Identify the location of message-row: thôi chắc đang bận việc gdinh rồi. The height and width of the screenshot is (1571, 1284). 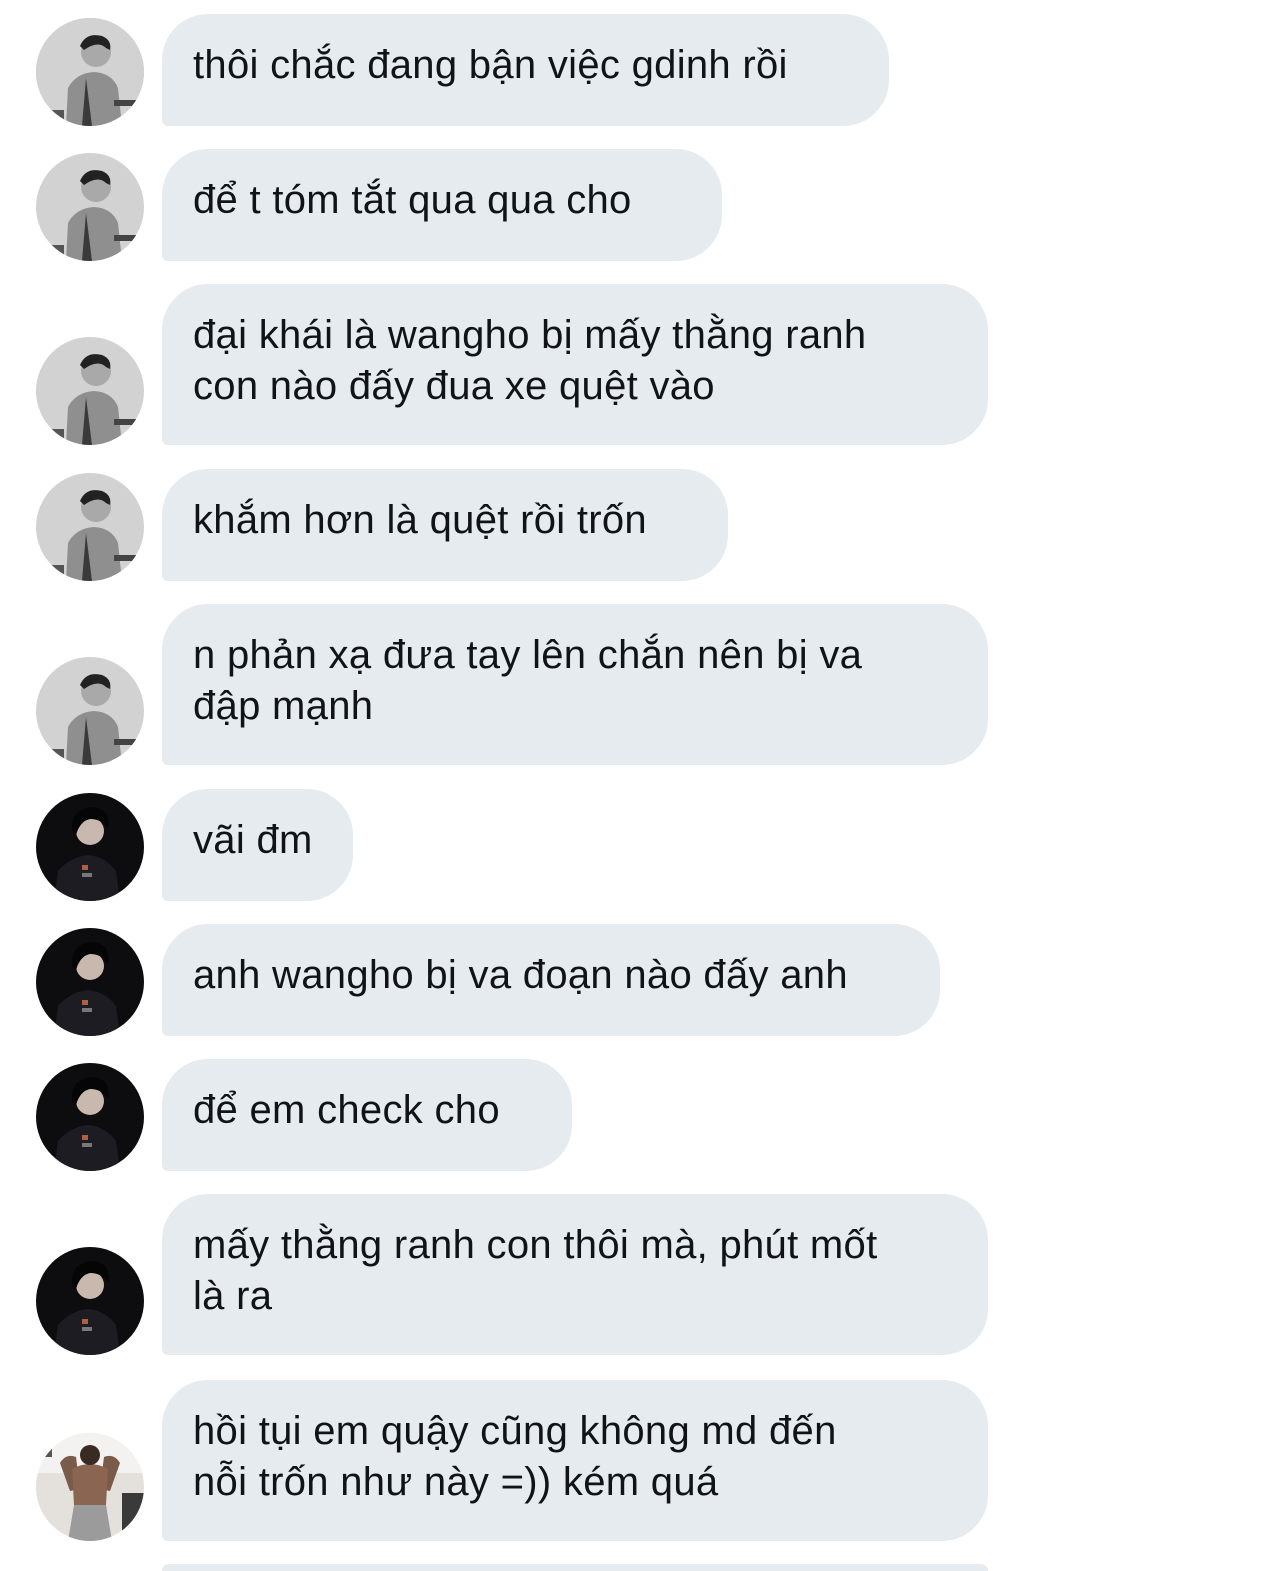
(642, 70).